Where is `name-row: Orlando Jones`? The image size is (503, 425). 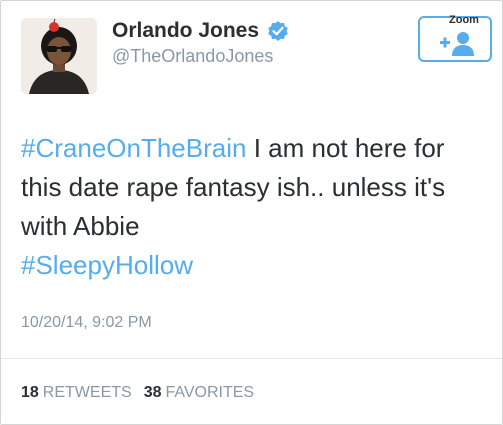 name-row: Orlando Jones is located at coordinates (200, 31).